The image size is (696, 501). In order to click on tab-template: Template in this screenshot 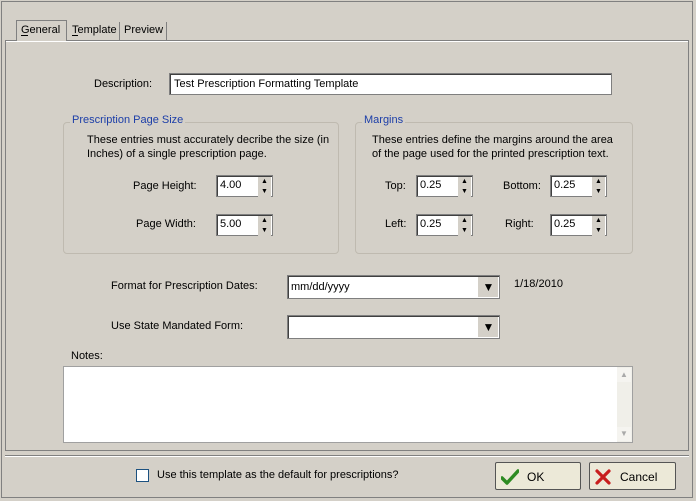, I will do `click(94, 30)`.